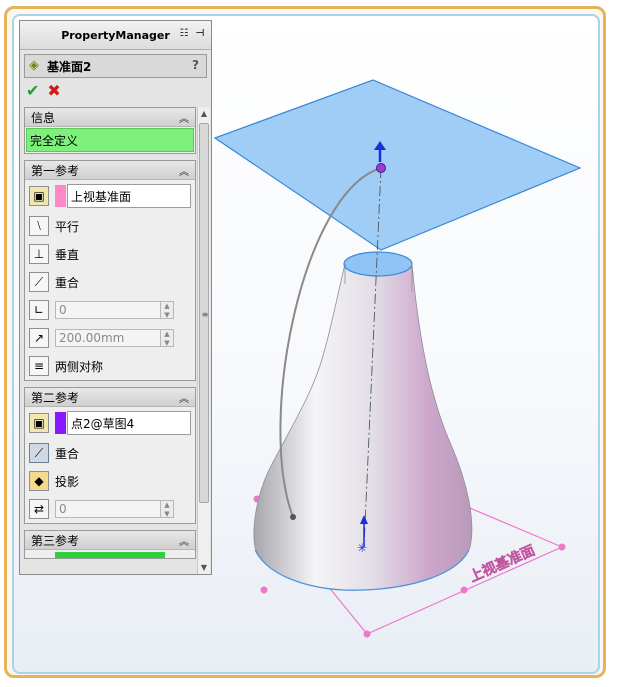 The image size is (618, 687). I want to click on ref2-offset-input, so click(108, 509).